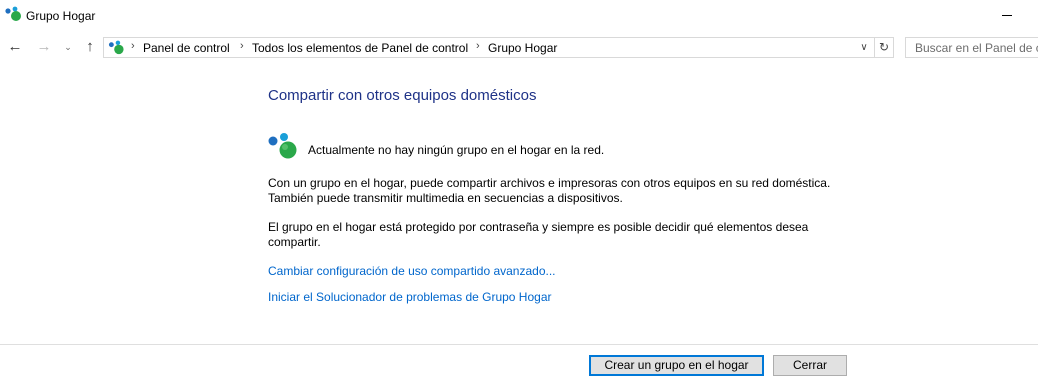 Image resolution: width=1038 pixels, height=392 pixels. Describe the element at coordinates (676, 365) in the screenshot. I see `create-homegroup-button: Crear un grupo en el hogar` at that location.